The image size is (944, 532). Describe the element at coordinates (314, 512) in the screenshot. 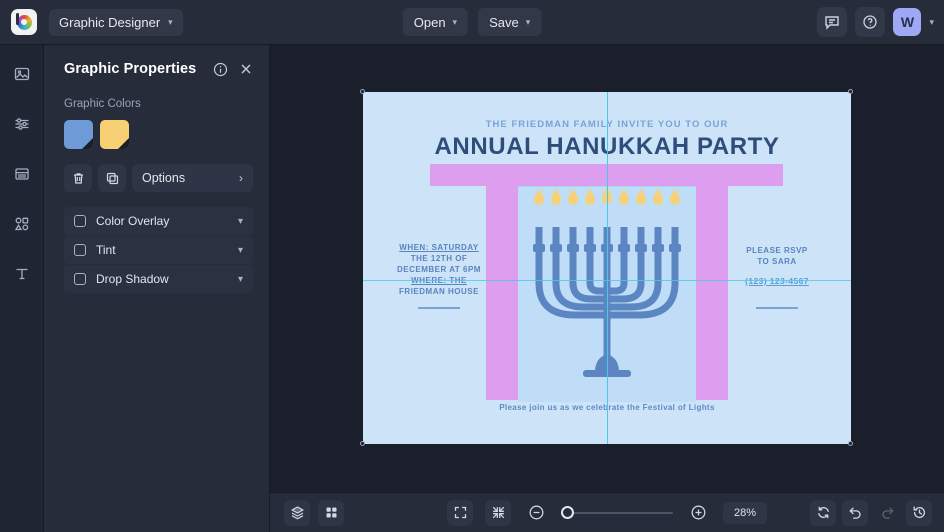

I see `bottom-left-tools` at that location.